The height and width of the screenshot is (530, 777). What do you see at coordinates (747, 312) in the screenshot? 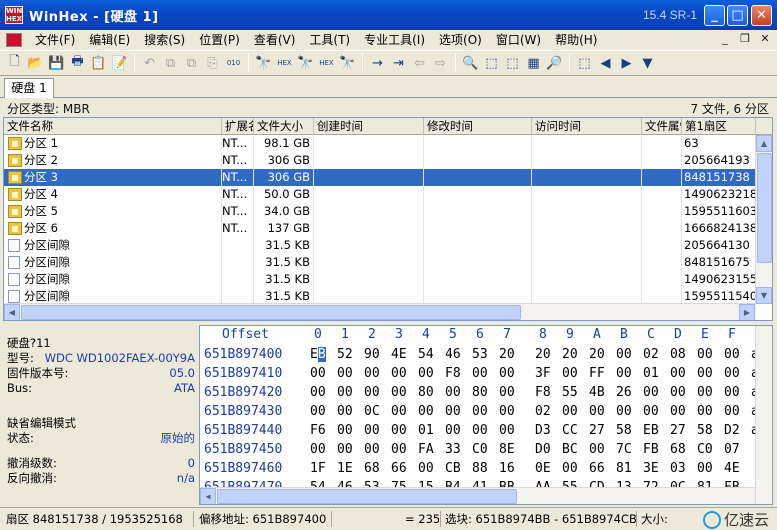
I see `scroll-right-icon: ▶` at bounding box center [747, 312].